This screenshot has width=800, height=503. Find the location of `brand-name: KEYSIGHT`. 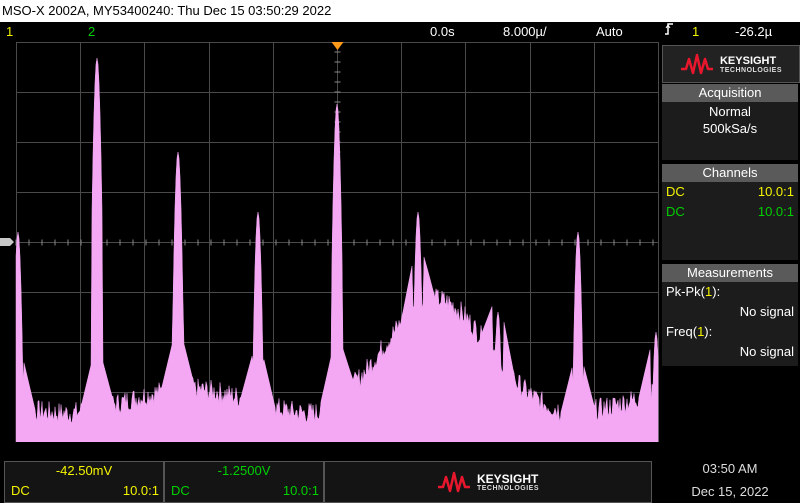

brand-name: KEYSIGHT is located at coordinates (748, 60).